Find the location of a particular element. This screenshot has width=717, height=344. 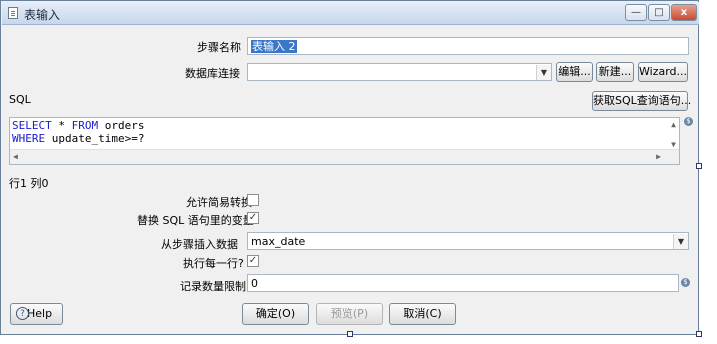

insert-from-step-select: max_date ▼ is located at coordinates (468, 241).